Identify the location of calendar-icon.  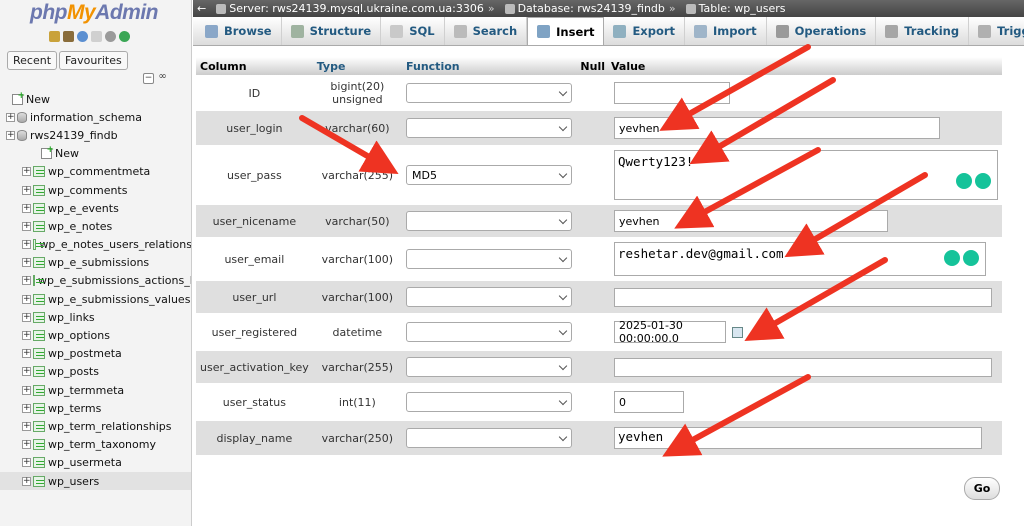
(737, 332).